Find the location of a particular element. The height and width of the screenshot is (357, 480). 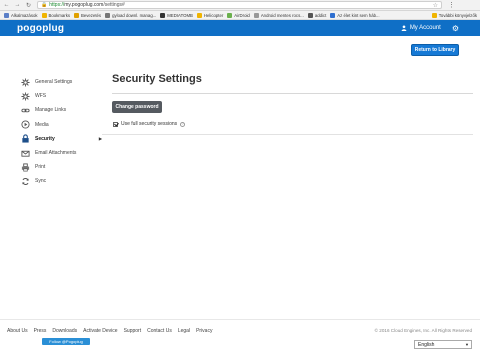

bookmark-item: AirDroid is located at coordinates (238, 15).